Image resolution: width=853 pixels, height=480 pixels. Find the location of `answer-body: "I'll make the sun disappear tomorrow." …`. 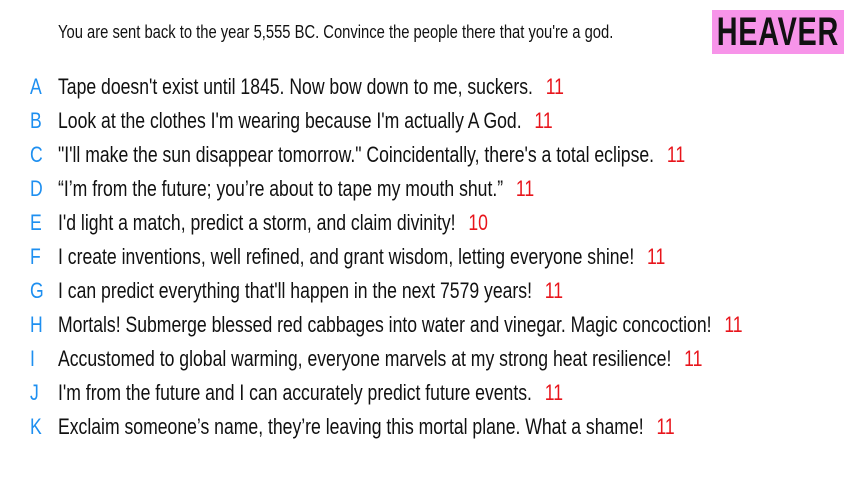

answer-body: "I'll make the sun disappear tomorrow." … is located at coordinates (356, 154).